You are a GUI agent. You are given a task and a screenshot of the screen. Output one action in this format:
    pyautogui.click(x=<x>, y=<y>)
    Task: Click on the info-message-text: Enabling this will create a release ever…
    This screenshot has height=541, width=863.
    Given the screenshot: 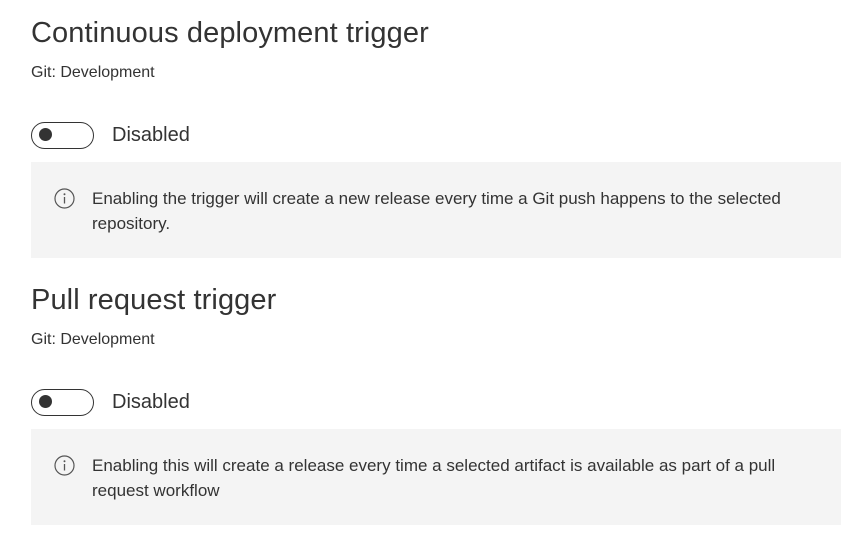 What is the action you would take?
    pyautogui.click(x=434, y=478)
    